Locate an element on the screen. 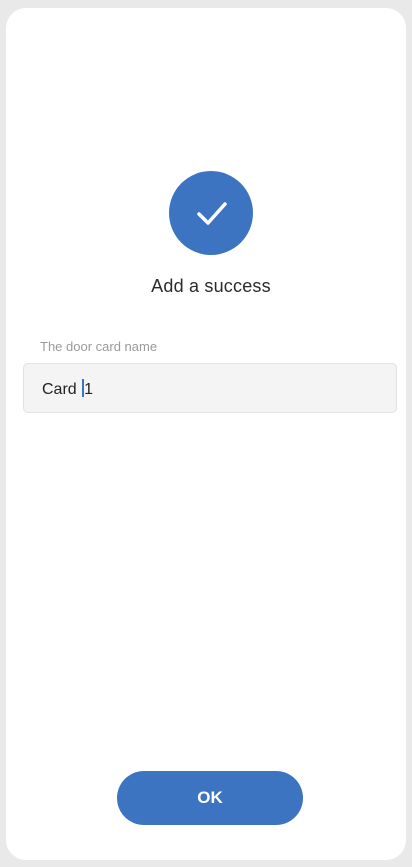 Image resolution: width=412 pixels, height=867 pixels. card-name-value: Card 1 is located at coordinates (67, 389).